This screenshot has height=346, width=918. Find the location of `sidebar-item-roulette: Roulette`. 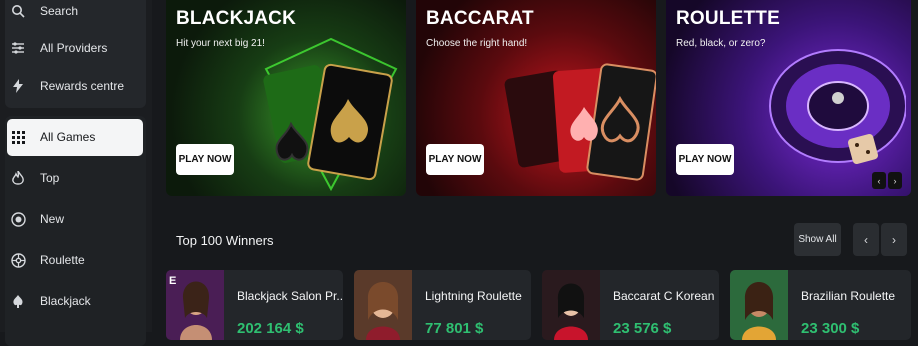

sidebar-item-roulette: Roulette is located at coordinates (47, 260).